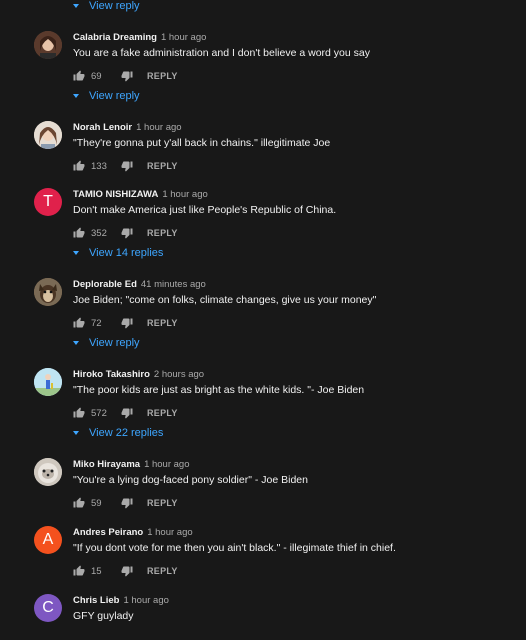 The width and height of the screenshot is (526, 640). Describe the element at coordinates (179, 374) in the screenshot. I see `comment-time: 2 hours ago` at that location.